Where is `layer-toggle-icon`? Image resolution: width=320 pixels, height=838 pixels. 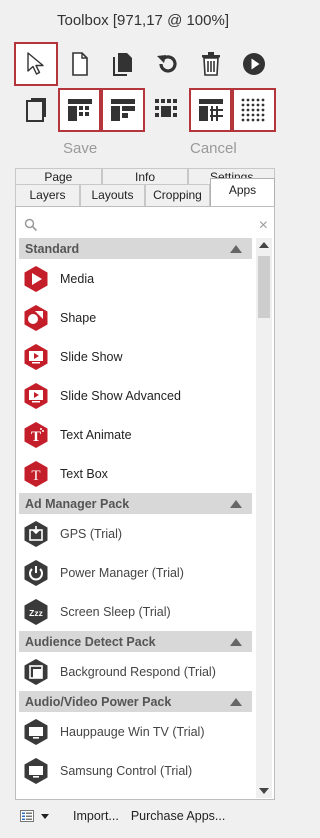 layer-toggle-icon is located at coordinates (36, 110).